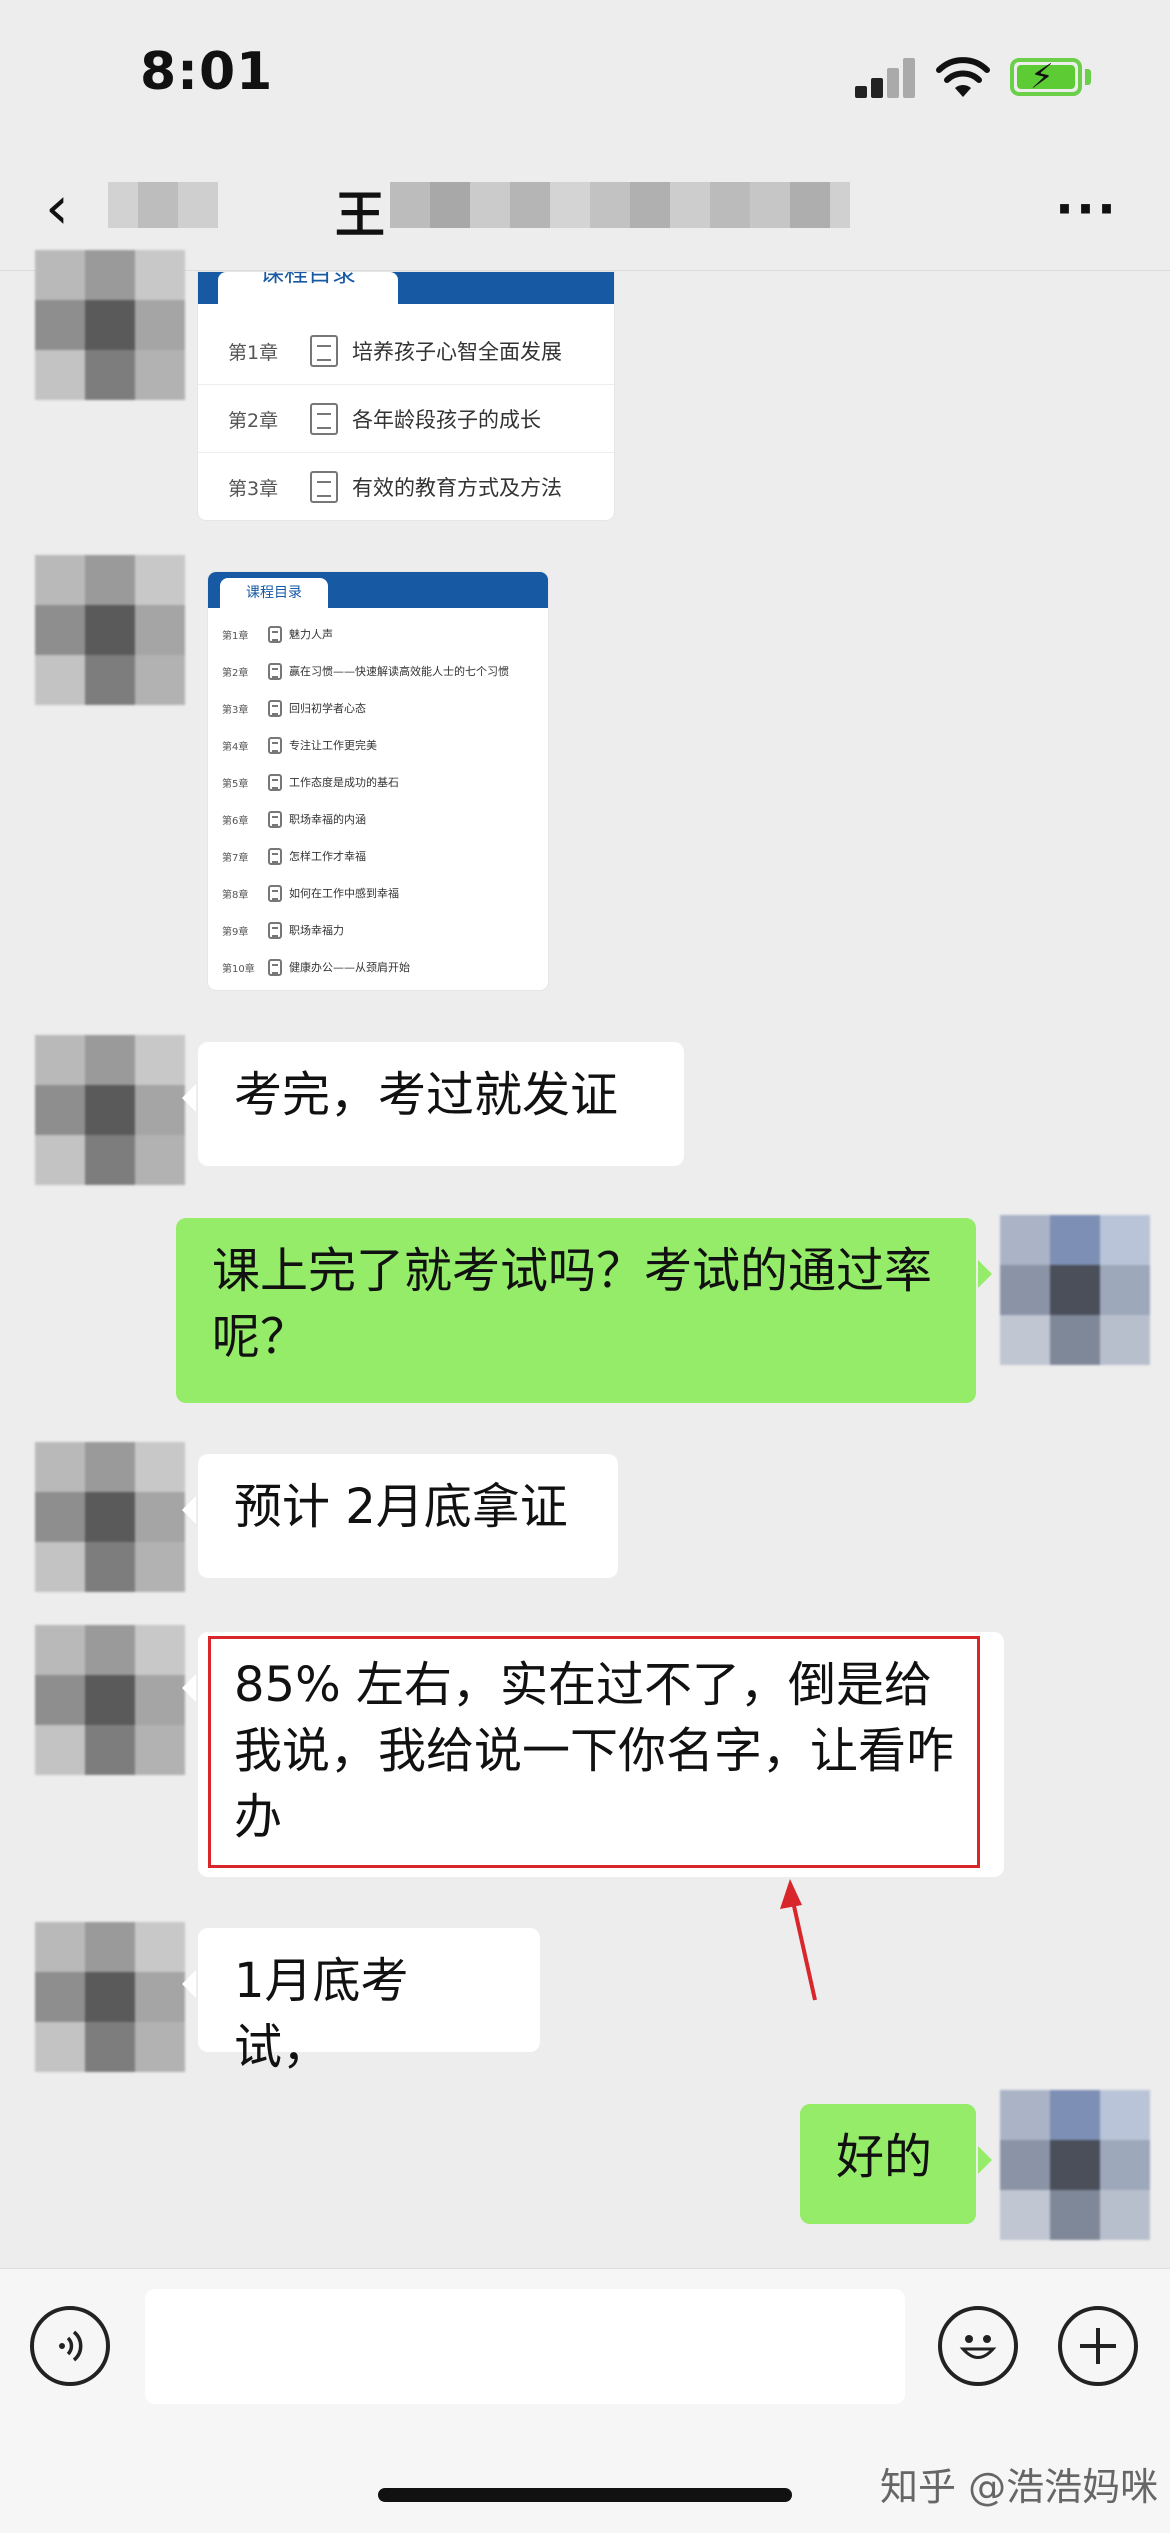 The width and height of the screenshot is (1170, 2533). I want to click on sent-message: 课上完了就考试吗？考试的通过率呢？, so click(584, 1310).